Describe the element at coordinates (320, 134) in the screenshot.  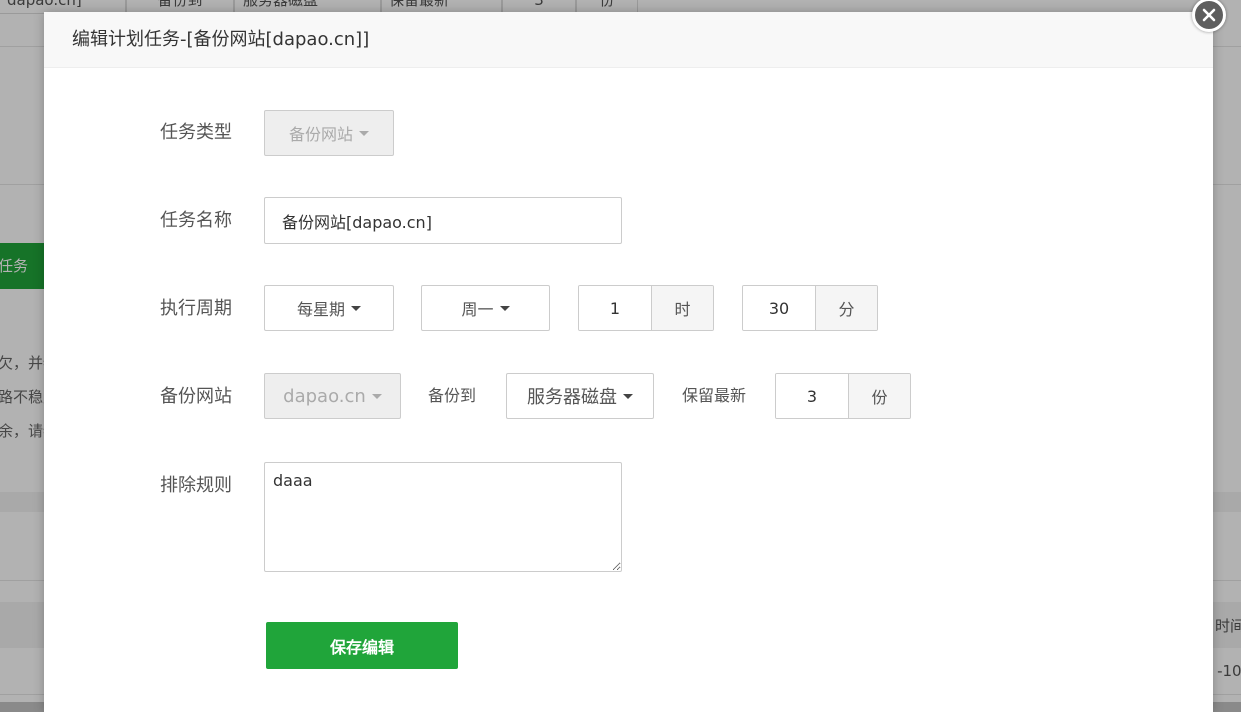
I see `task-type-value: 备份网站` at that location.